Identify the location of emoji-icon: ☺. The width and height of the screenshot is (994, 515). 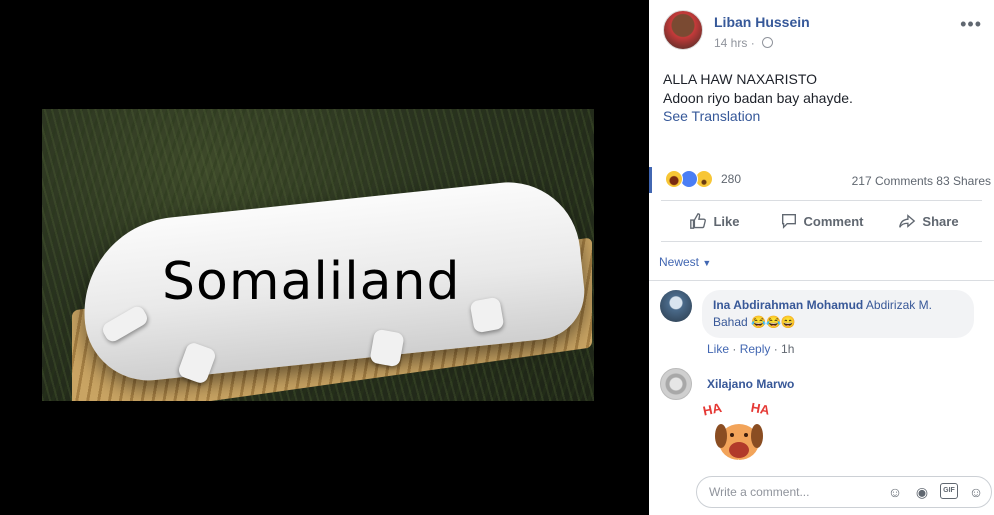
(895, 492).